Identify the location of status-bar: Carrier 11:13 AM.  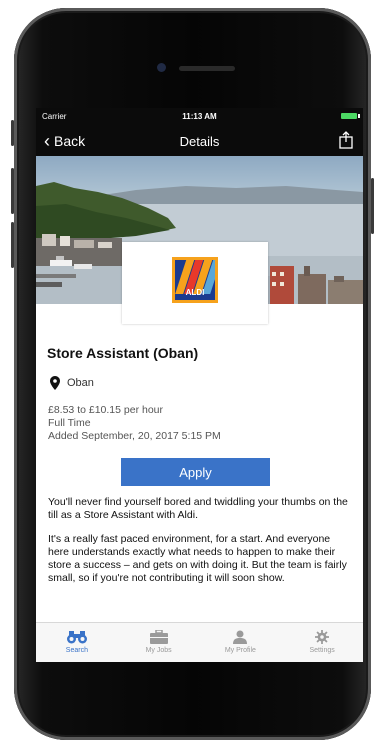
(199, 117).